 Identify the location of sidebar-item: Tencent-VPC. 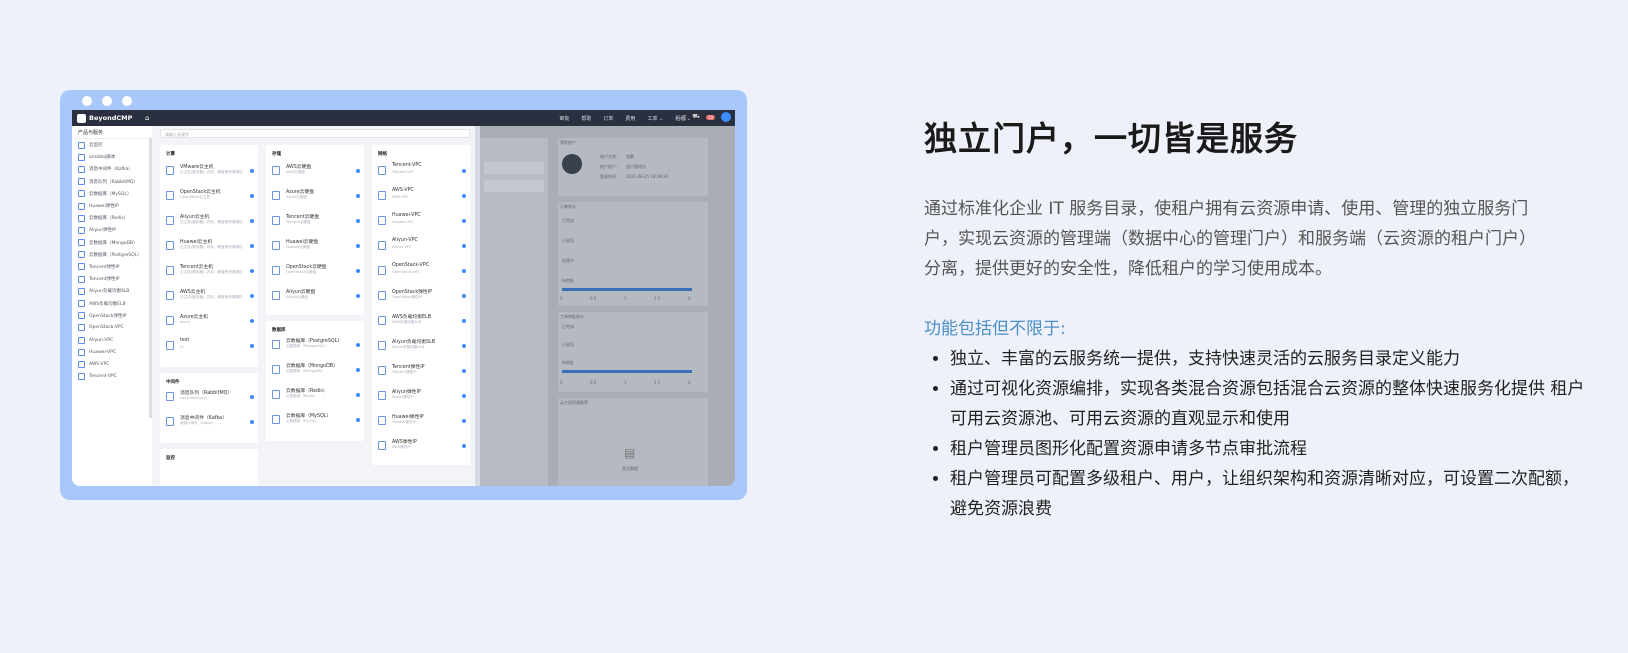
(112, 377).